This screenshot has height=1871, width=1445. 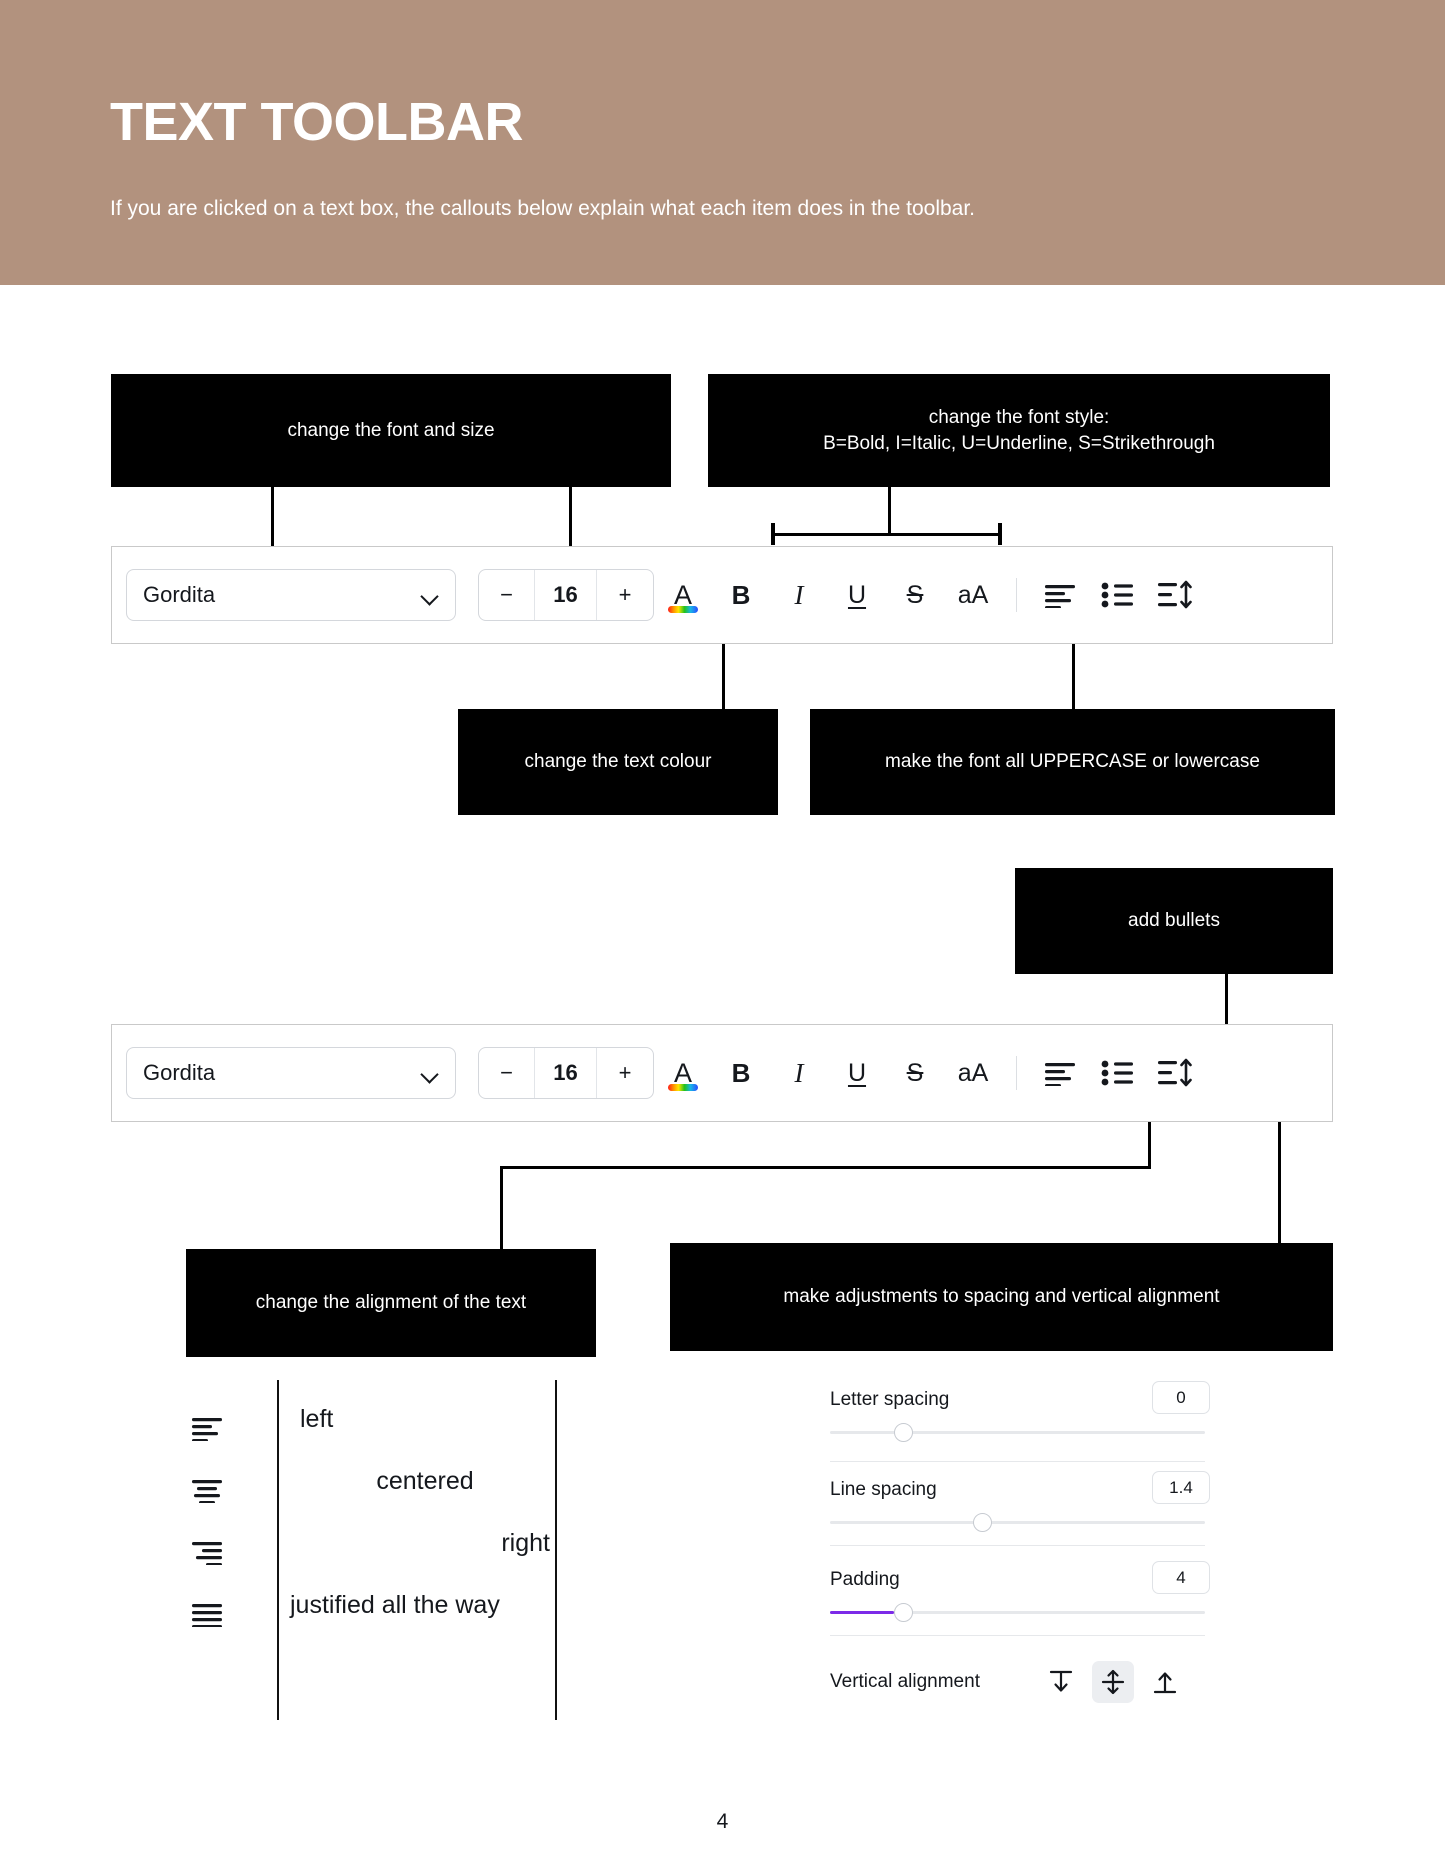 I want to click on callout-alignment-label: change the alignment of the text, so click(x=391, y=1303).